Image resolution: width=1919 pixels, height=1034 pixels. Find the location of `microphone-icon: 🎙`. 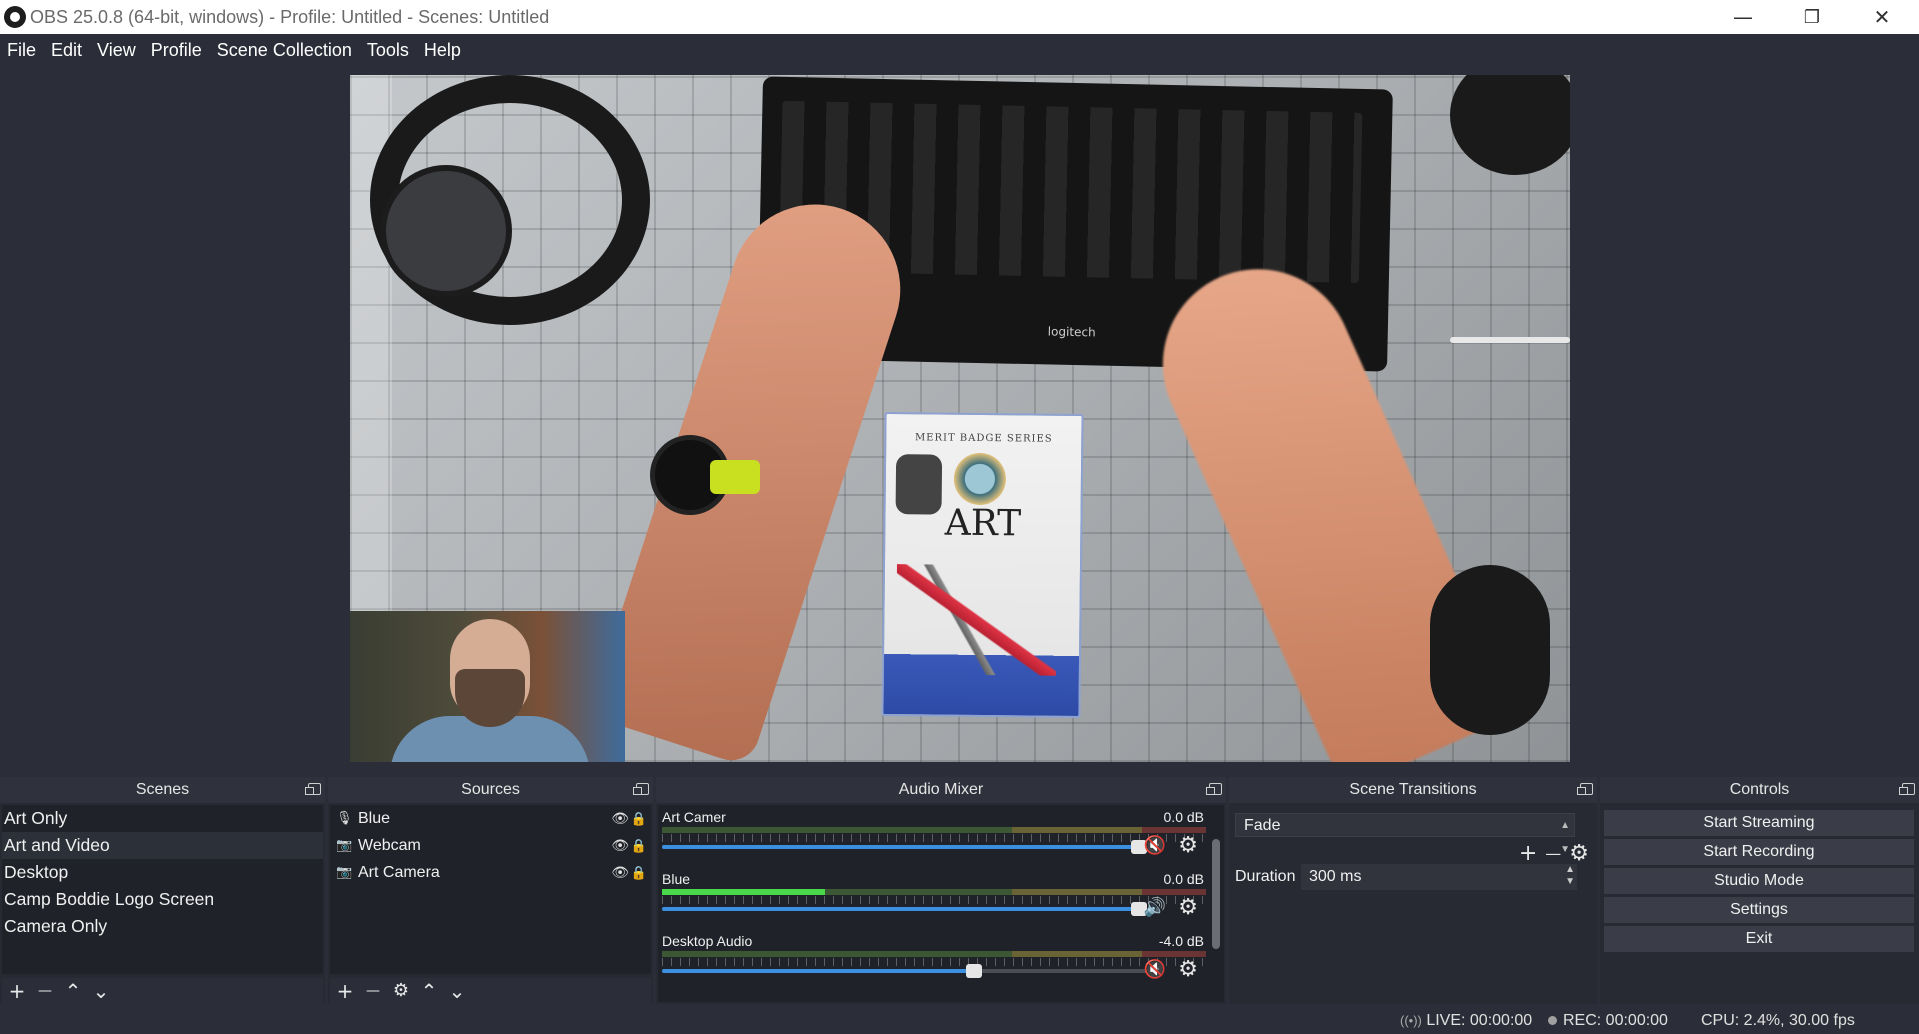

microphone-icon: 🎙 is located at coordinates (344, 817).